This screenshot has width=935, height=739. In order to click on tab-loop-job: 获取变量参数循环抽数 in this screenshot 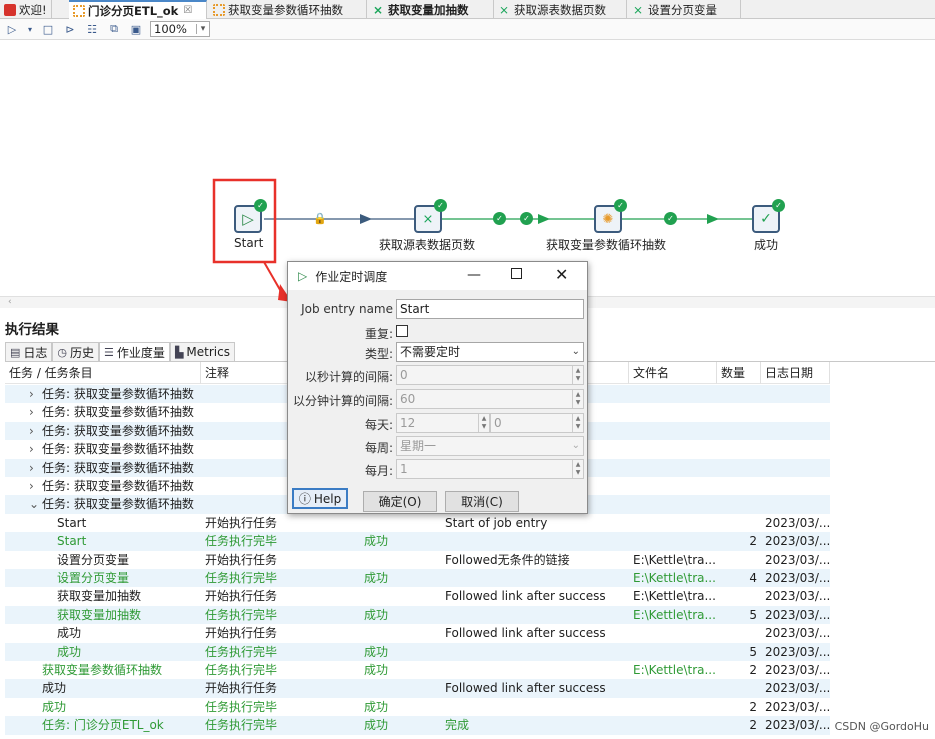, I will do `click(288, 9)`.